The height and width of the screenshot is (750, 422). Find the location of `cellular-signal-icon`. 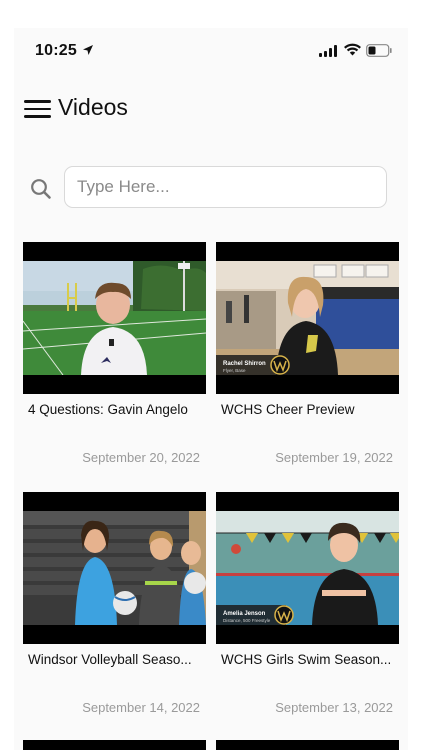

cellular-signal-icon is located at coordinates (328, 51).